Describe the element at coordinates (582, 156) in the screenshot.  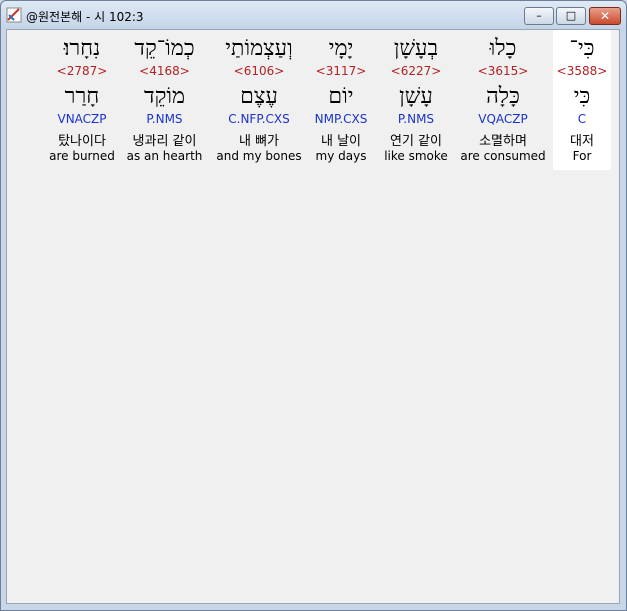
I see `english-gloss: For` at that location.